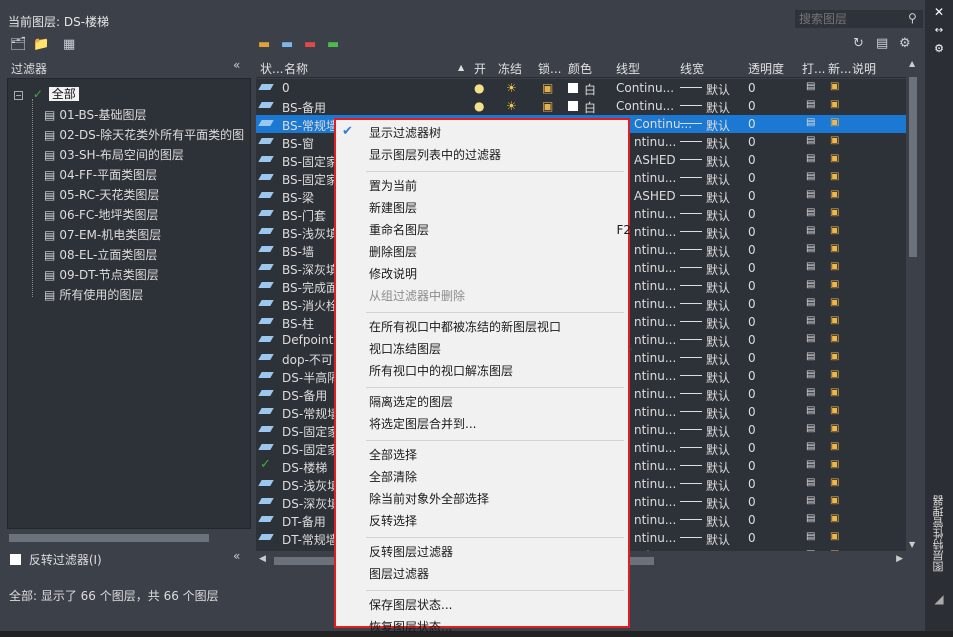 This screenshot has width=953, height=637. What do you see at coordinates (500, 230) in the screenshot?
I see `menu-item: 重命名图层 F2` at bounding box center [500, 230].